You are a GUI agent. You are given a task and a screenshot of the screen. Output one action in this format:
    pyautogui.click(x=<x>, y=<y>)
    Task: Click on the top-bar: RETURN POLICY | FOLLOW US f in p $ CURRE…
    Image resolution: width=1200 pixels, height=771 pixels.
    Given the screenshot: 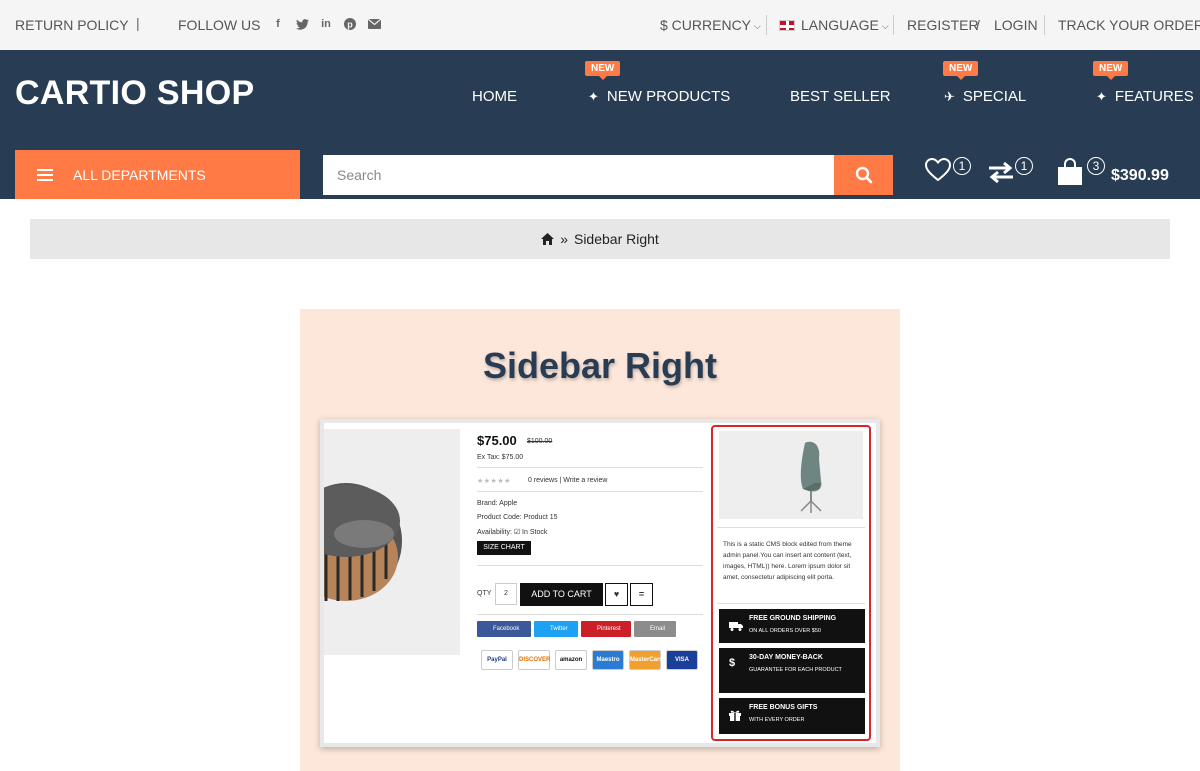 What is the action you would take?
    pyautogui.click(x=600, y=25)
    